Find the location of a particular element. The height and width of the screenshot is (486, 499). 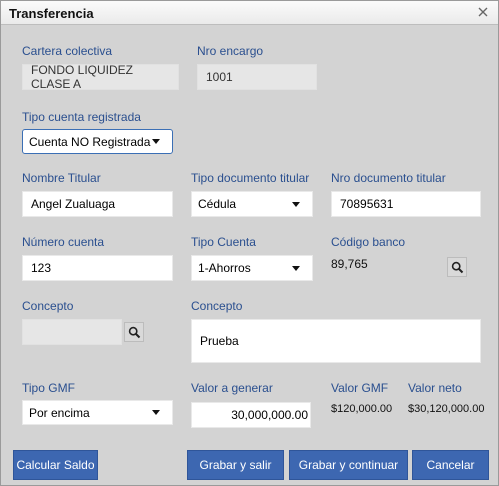

tipo-gmf-label: Tipo GMF is located at coordinates (48, 388).